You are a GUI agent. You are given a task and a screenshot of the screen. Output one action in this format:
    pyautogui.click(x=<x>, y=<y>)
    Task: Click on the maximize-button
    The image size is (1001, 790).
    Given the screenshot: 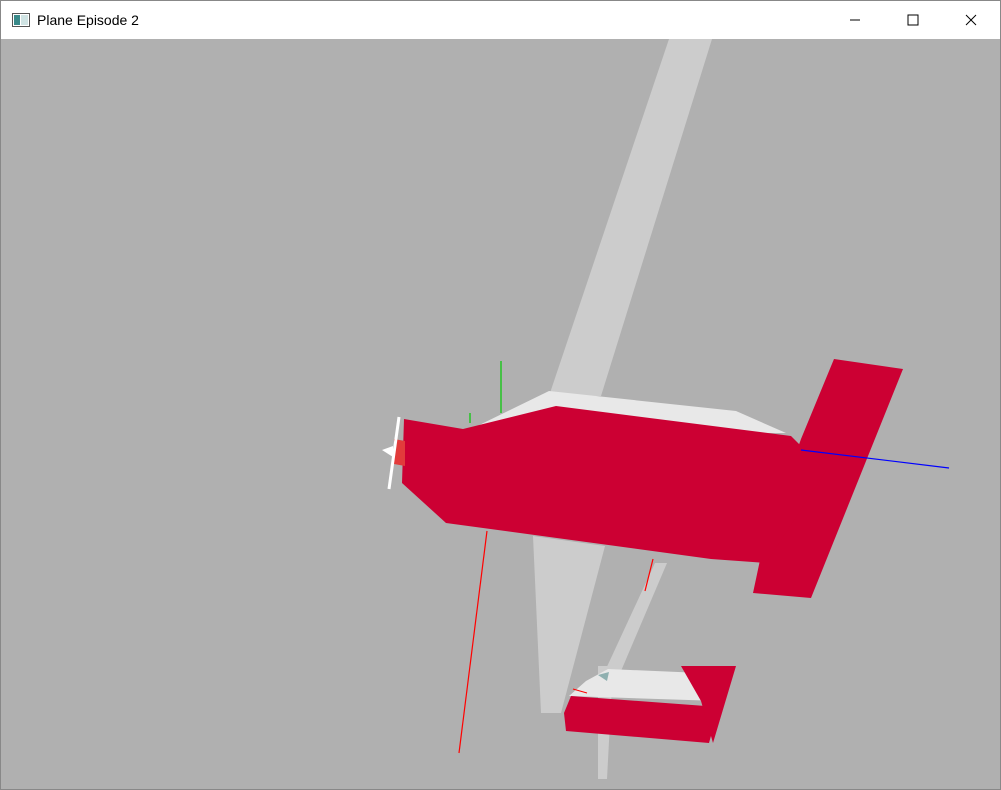 What is the action you would take?
    pyautogui.click(x=913, y=20)
    